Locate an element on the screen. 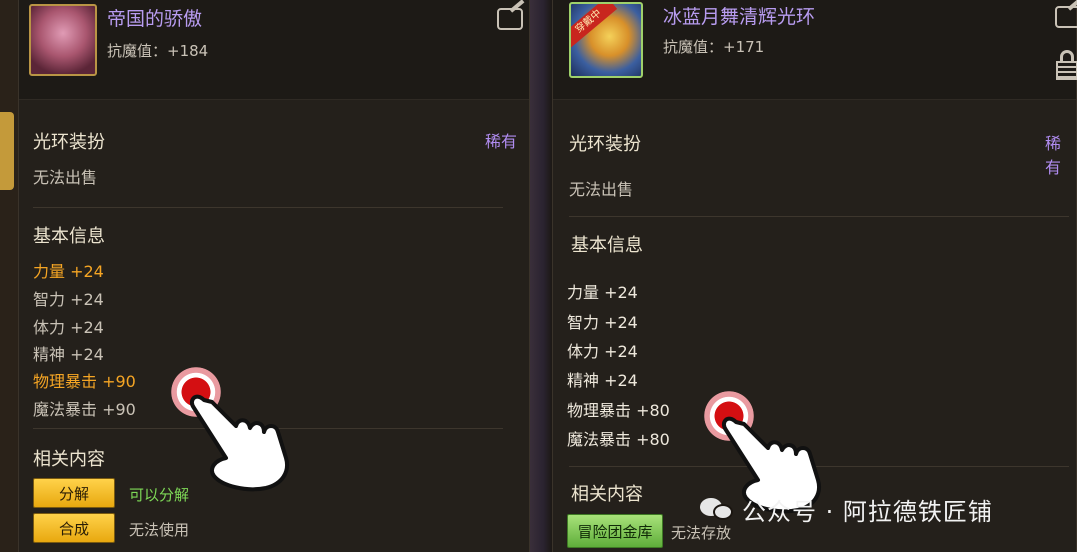 The height and width of the screenshot is (552, 1077). backdrop-strip-middle is located at coordinates (541, 276).